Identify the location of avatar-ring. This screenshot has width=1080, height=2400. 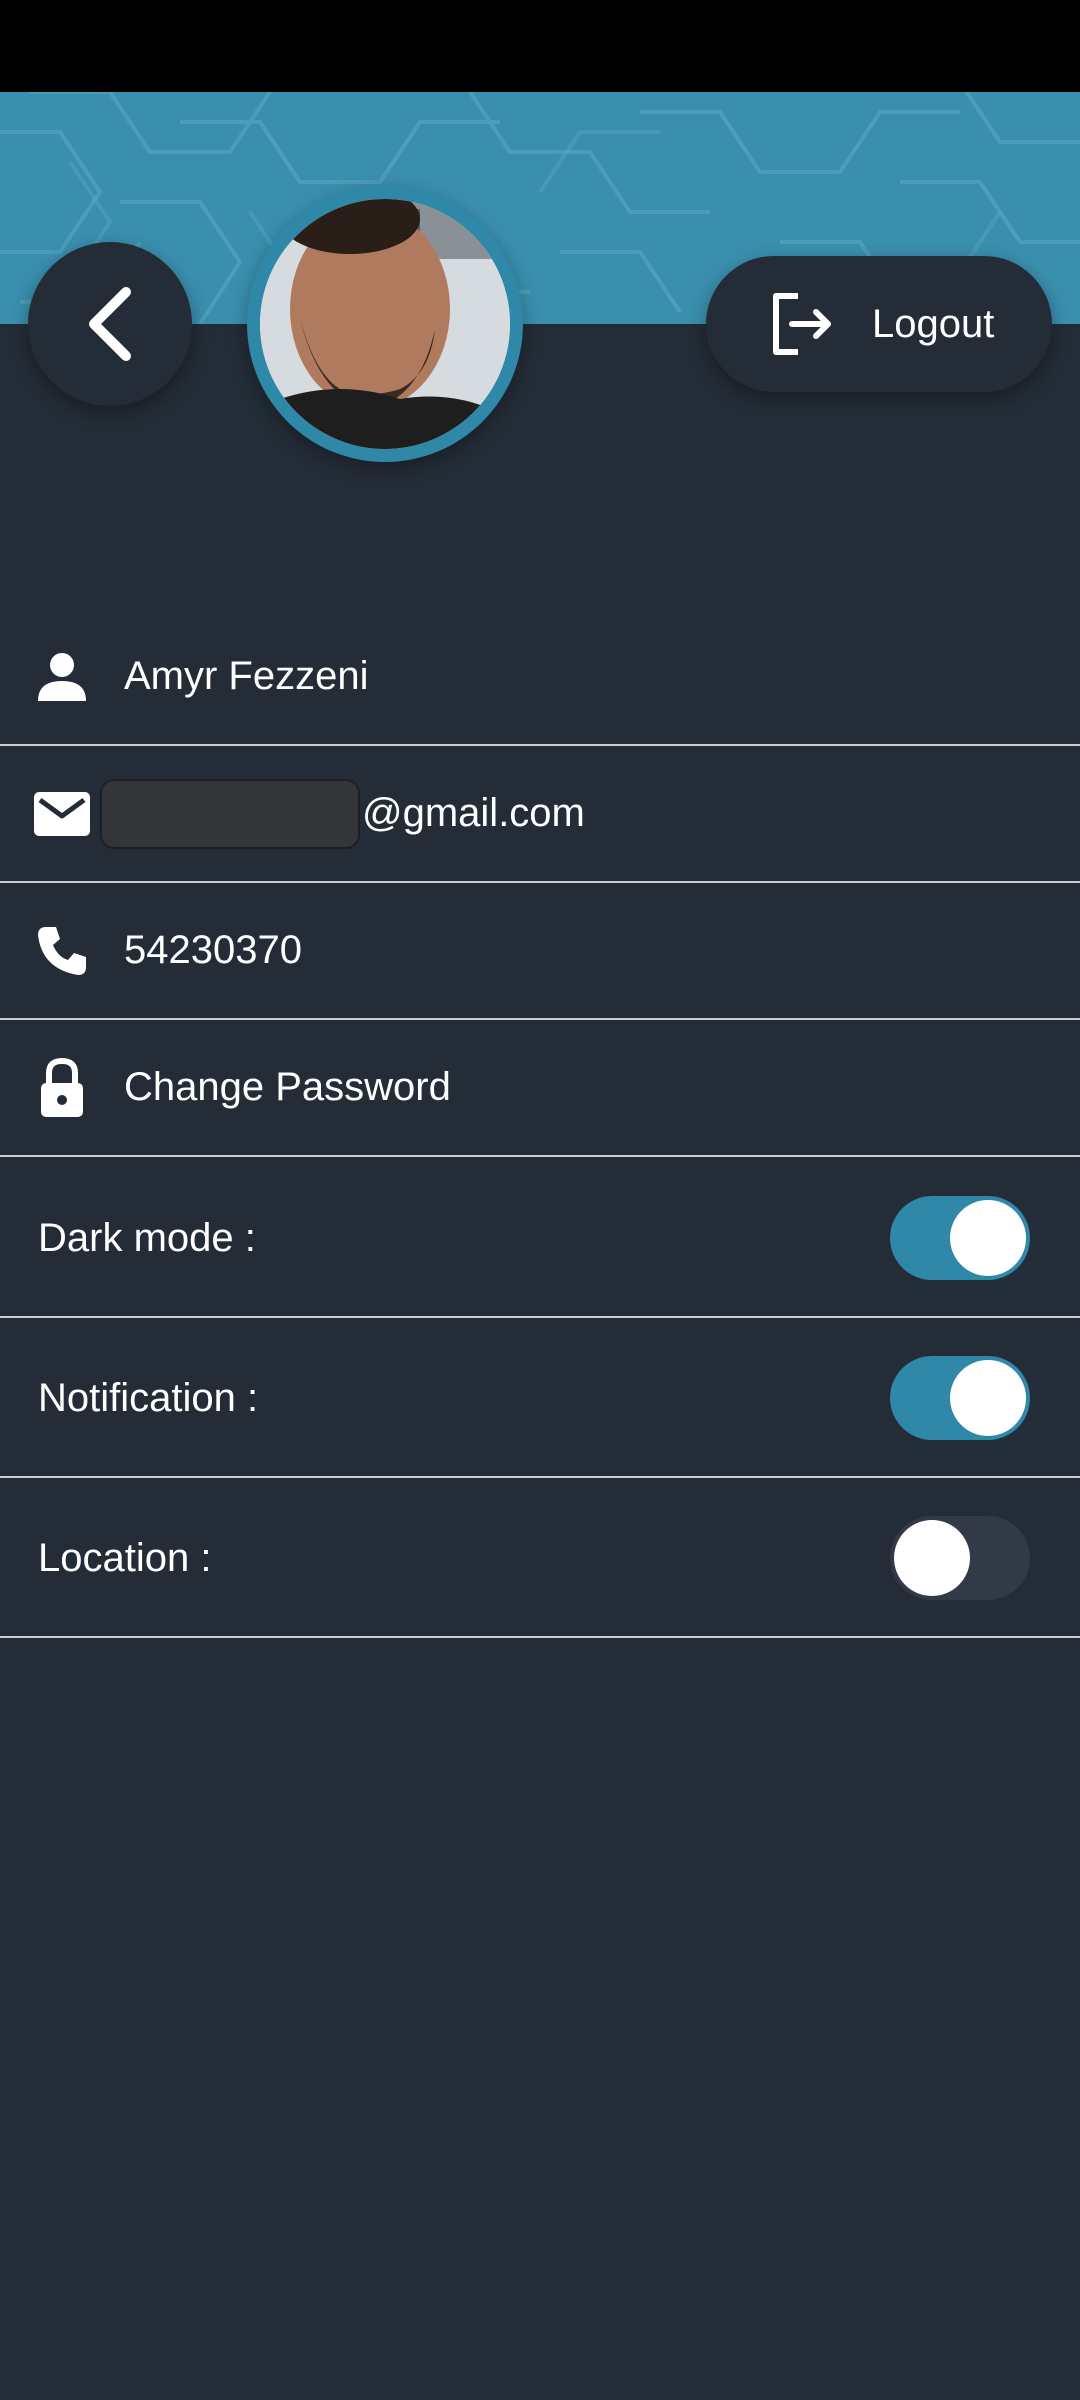
(385, 324).